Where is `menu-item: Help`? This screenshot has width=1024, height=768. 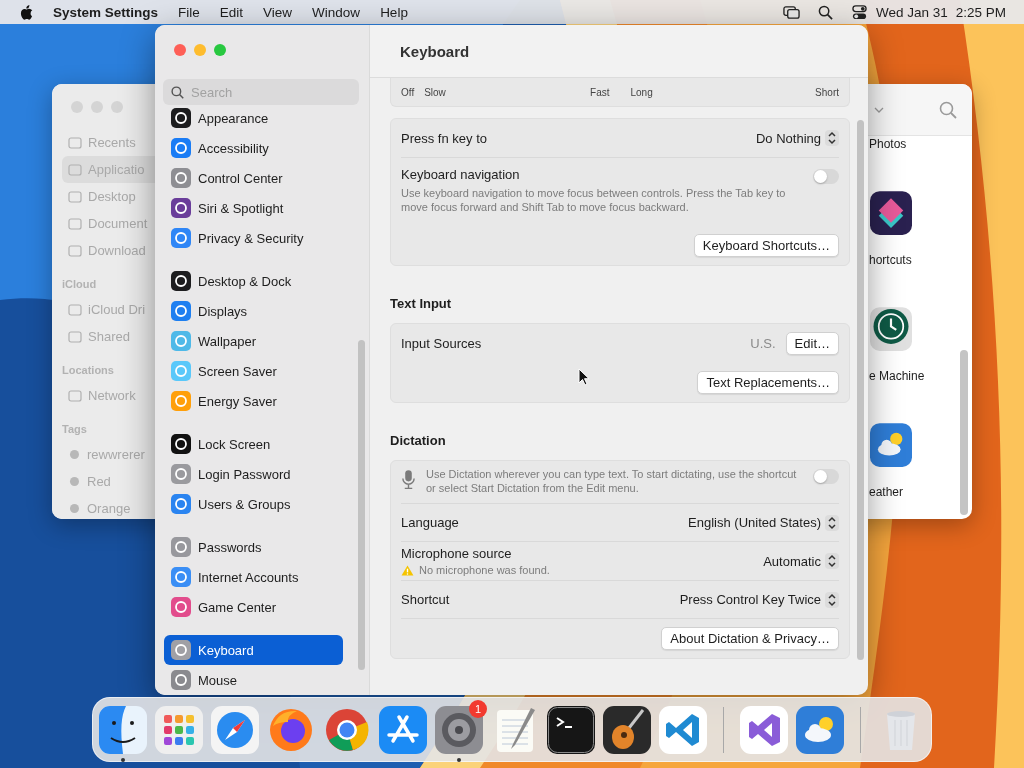
menu-item: Help is located at coordinates (394, 12).